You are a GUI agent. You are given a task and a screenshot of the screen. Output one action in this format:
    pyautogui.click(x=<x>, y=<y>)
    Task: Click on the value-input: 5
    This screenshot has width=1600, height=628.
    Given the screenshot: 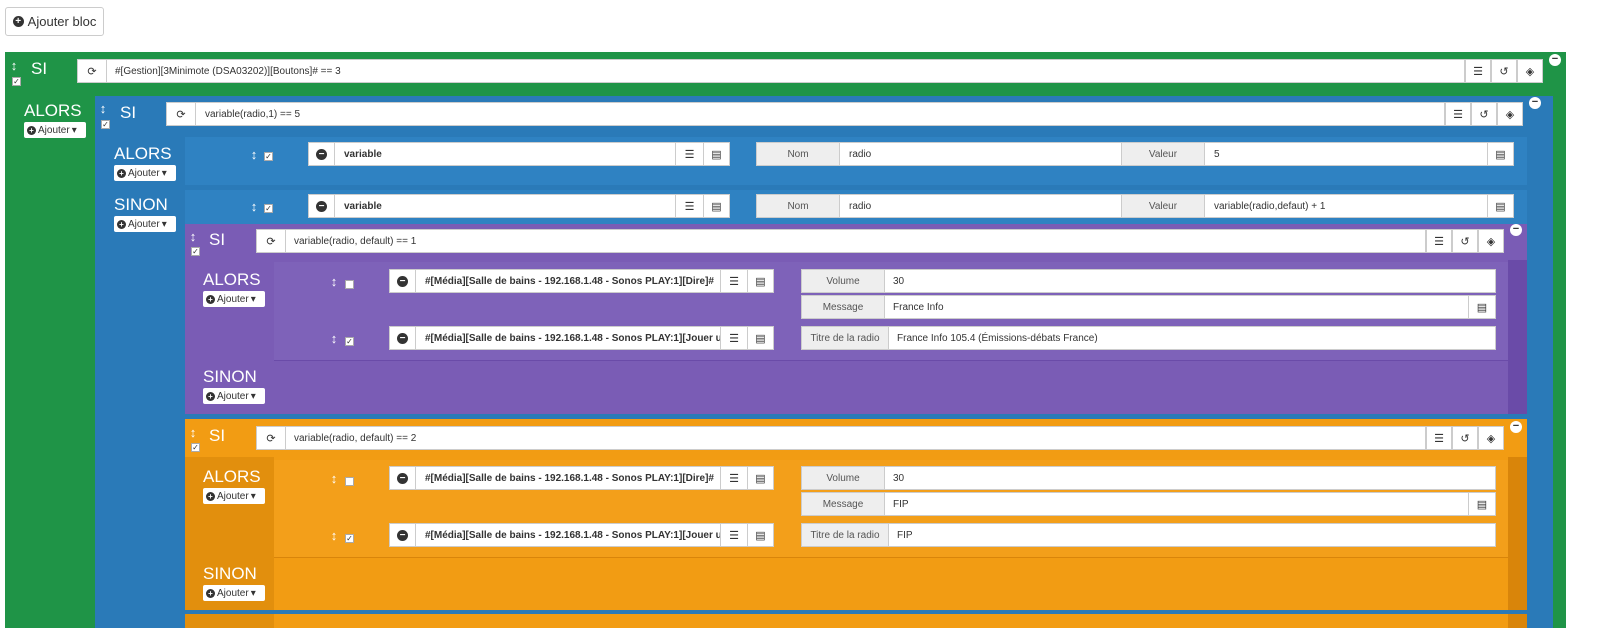 What is the action you would take?
    pyautogui.click(x=1346, y=154)
    